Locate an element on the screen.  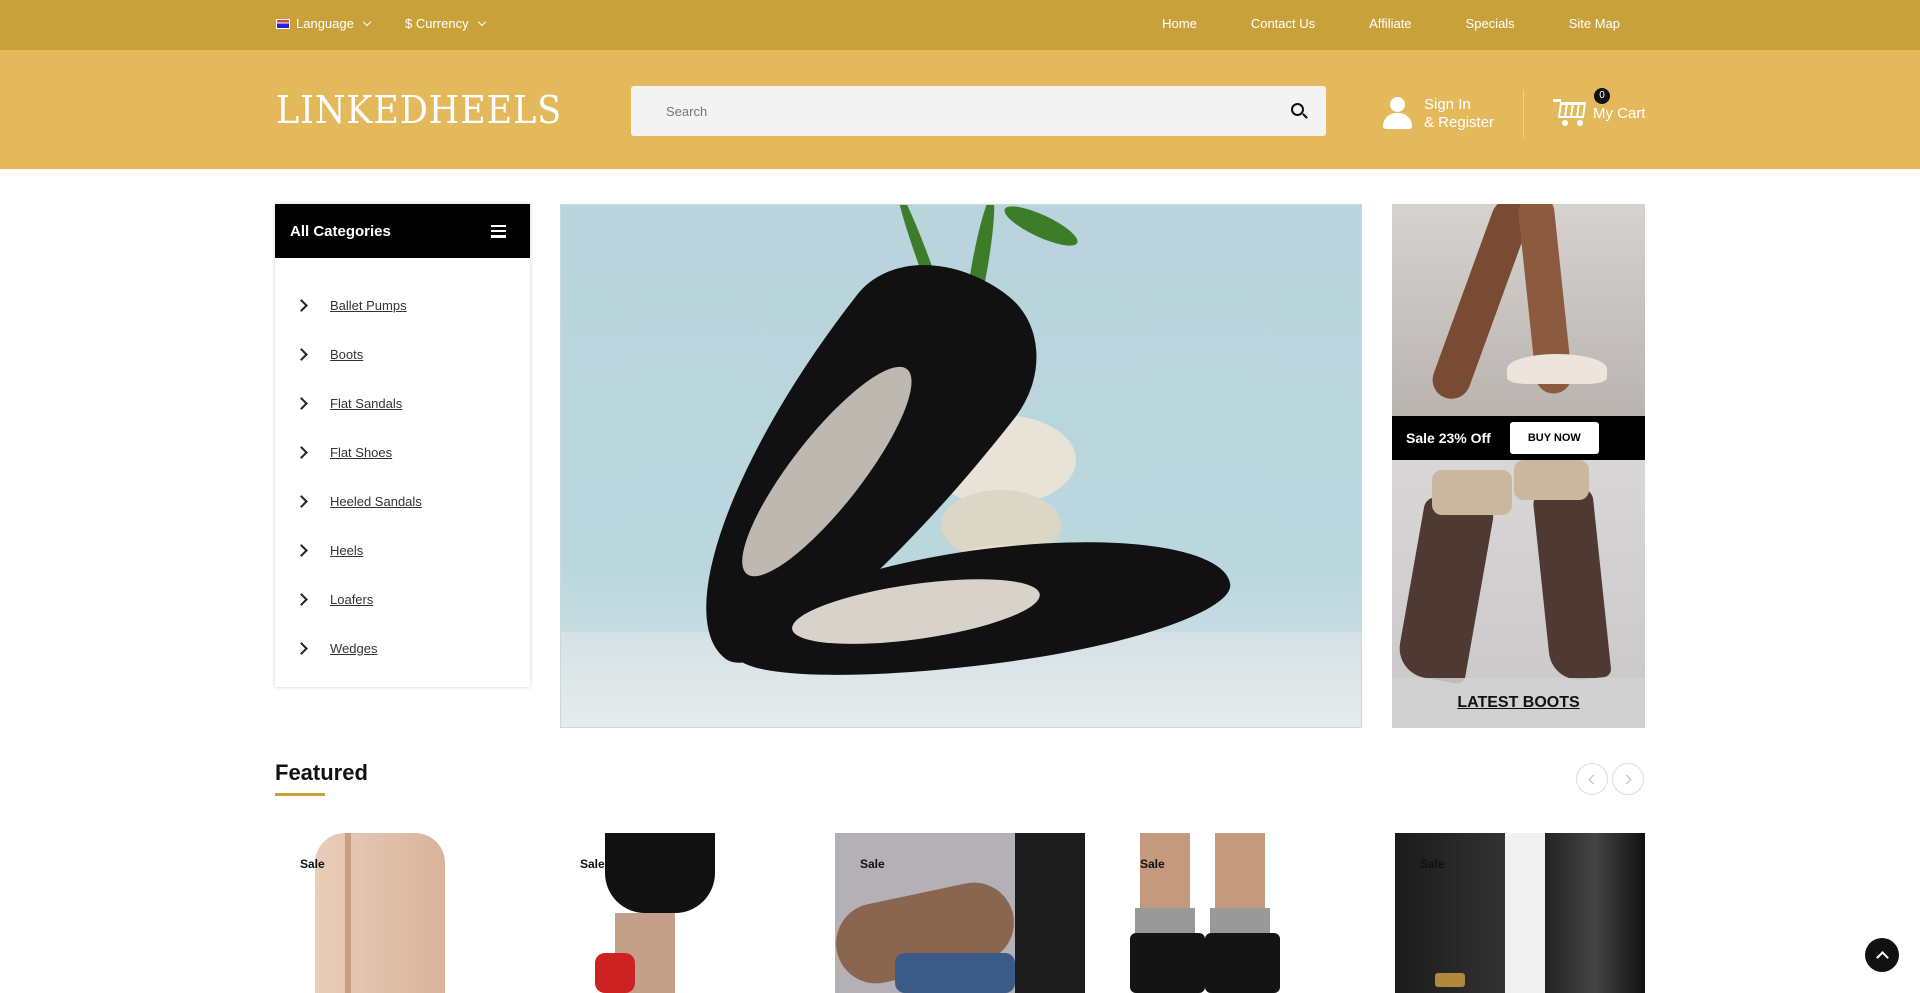
category-link-heels: Heels is located at coordinates (346, 550).